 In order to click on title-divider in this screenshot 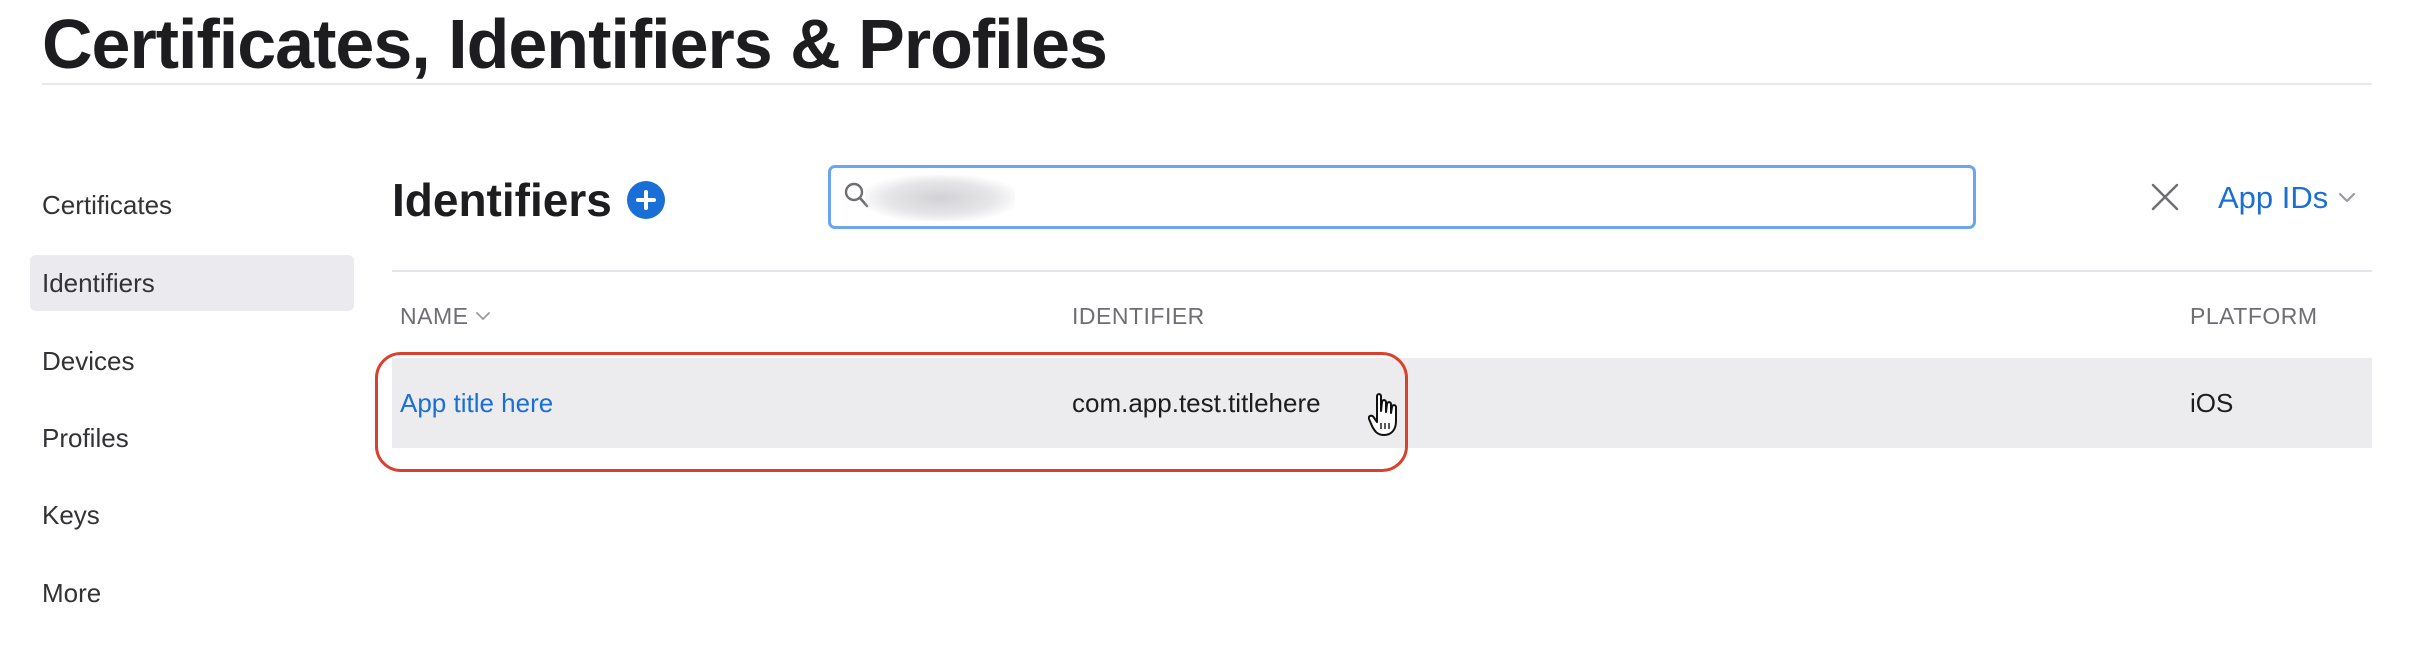, I will do `click(1207, 84)`.